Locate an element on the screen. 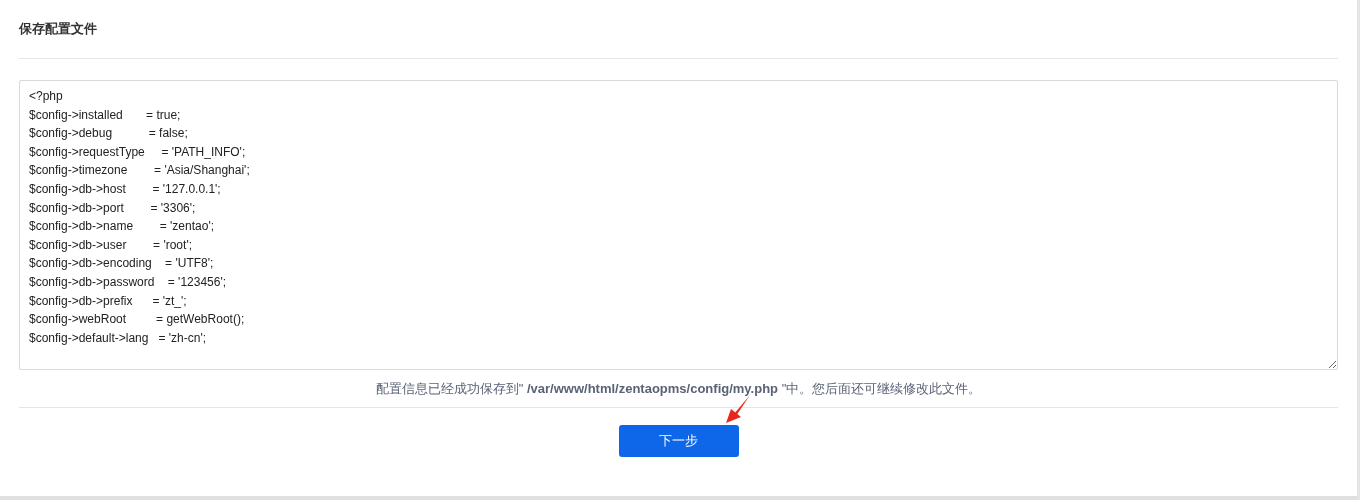 The width and height of the screenshot is (1360, 500). save-message: 配置信息已经成功保存到" /var/www/html/zentaopms/config/my.php "中。您后面还可继续修改此文件。 is located at coordinates (678, 388).